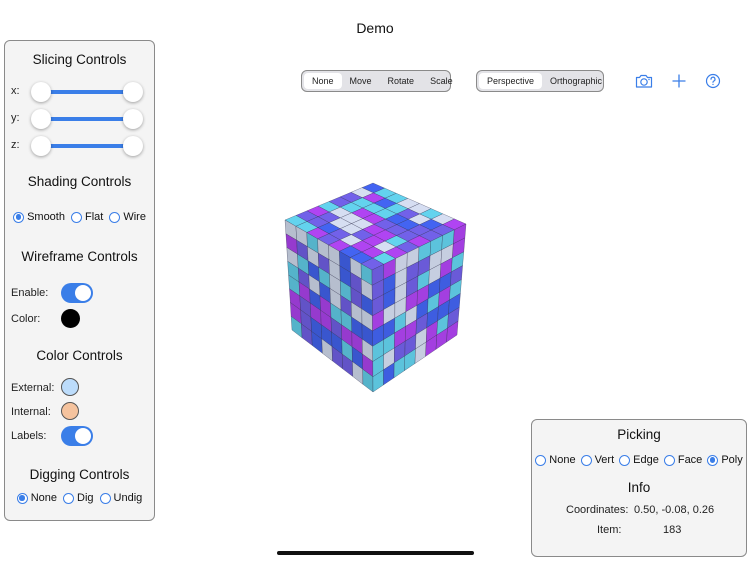  I want to click on internal-color-swatch, so click(70, 411).